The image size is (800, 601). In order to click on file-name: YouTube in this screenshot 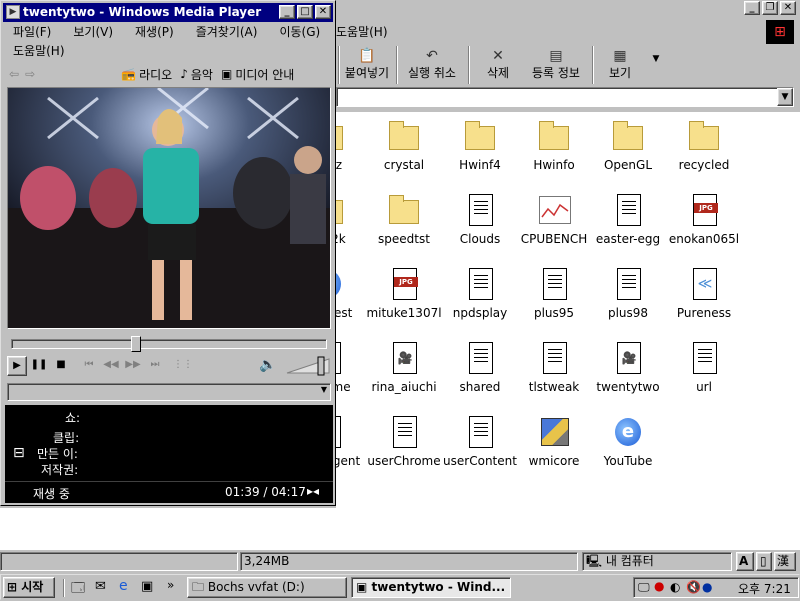, I will do `click(628, 461)`.